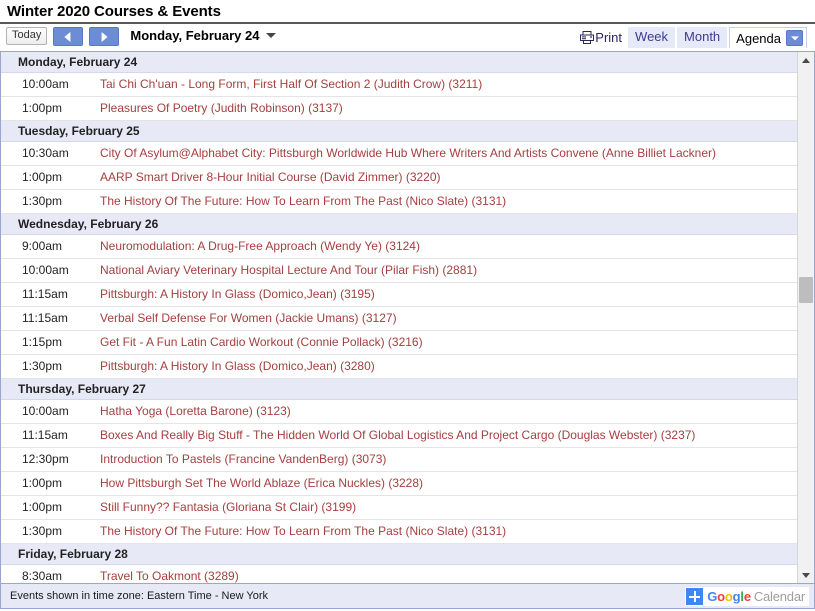 The width and height of the screenshot is (815, 611). Describe the element at coordinates (805, 317) in the screenshot. I see `vertical-scrollbar` at that location.